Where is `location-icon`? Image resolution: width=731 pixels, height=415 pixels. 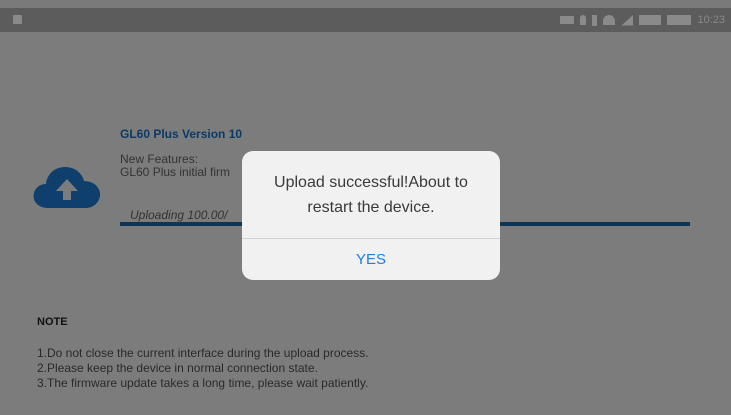
location-icon is located at coordinates (583, 20).